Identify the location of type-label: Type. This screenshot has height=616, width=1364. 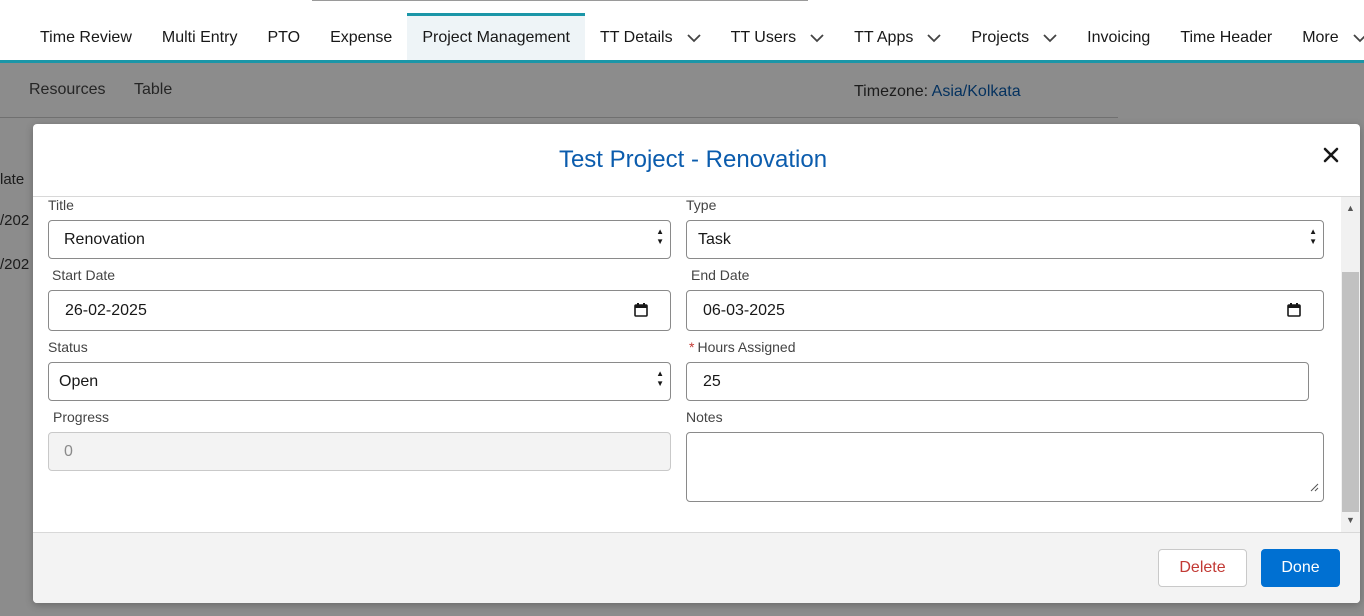
(701, 205).